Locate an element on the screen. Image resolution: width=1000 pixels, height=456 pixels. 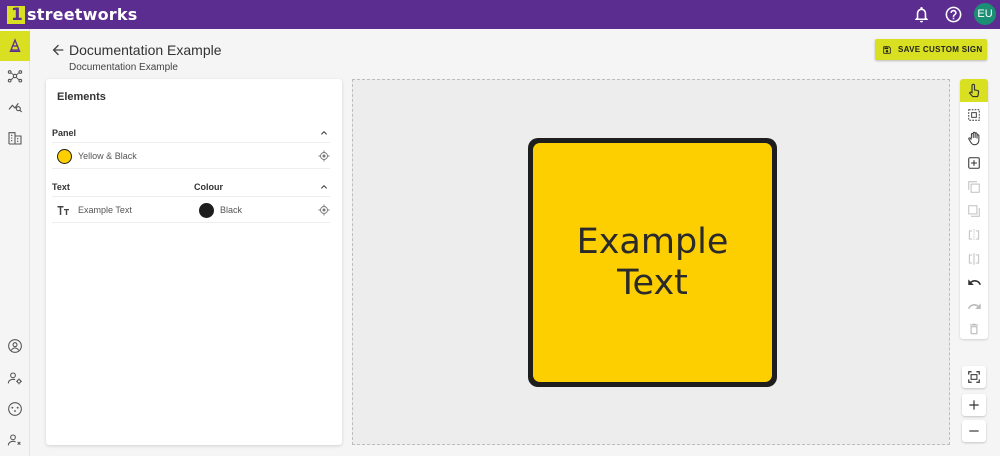
elements-title: Elements is located at coordinates (81, 97).